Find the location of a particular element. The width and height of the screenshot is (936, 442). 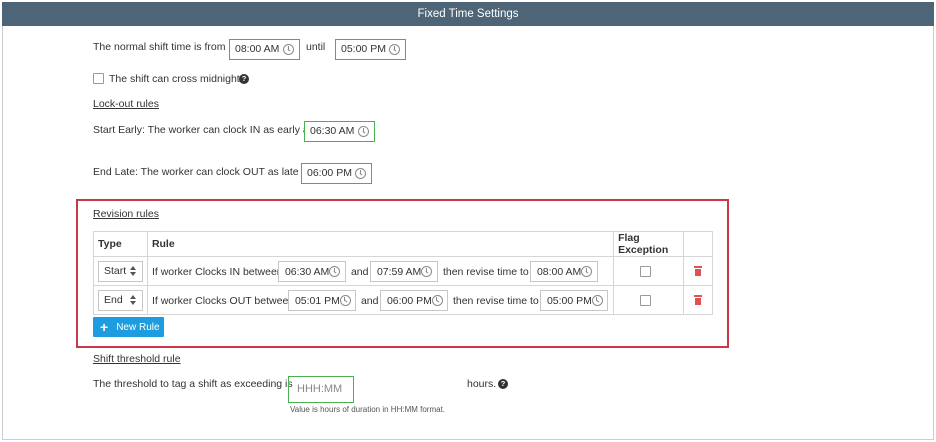

cross-midnight-checkbox is located at coordinates (98, 78).